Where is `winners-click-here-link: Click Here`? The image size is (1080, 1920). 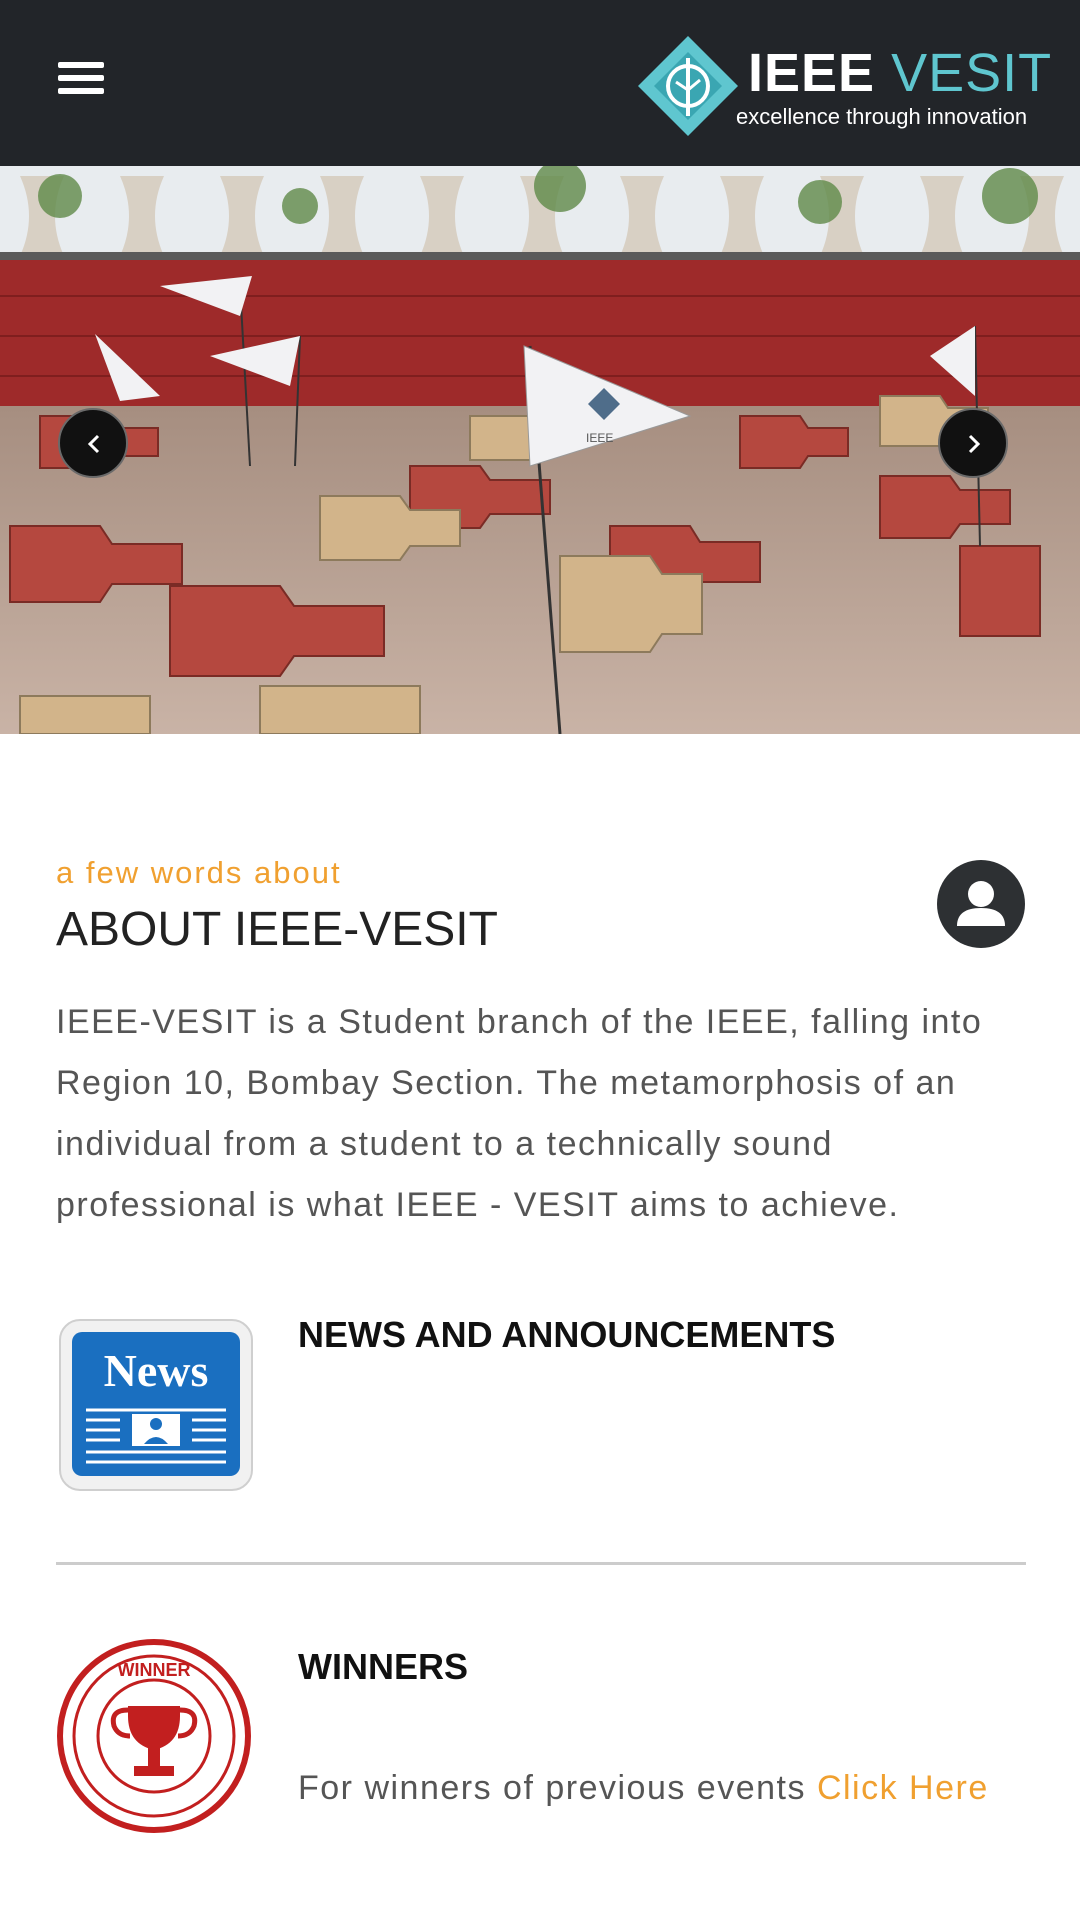
winners-click-here-link: Click Here is located at coordinates (903, 1788).